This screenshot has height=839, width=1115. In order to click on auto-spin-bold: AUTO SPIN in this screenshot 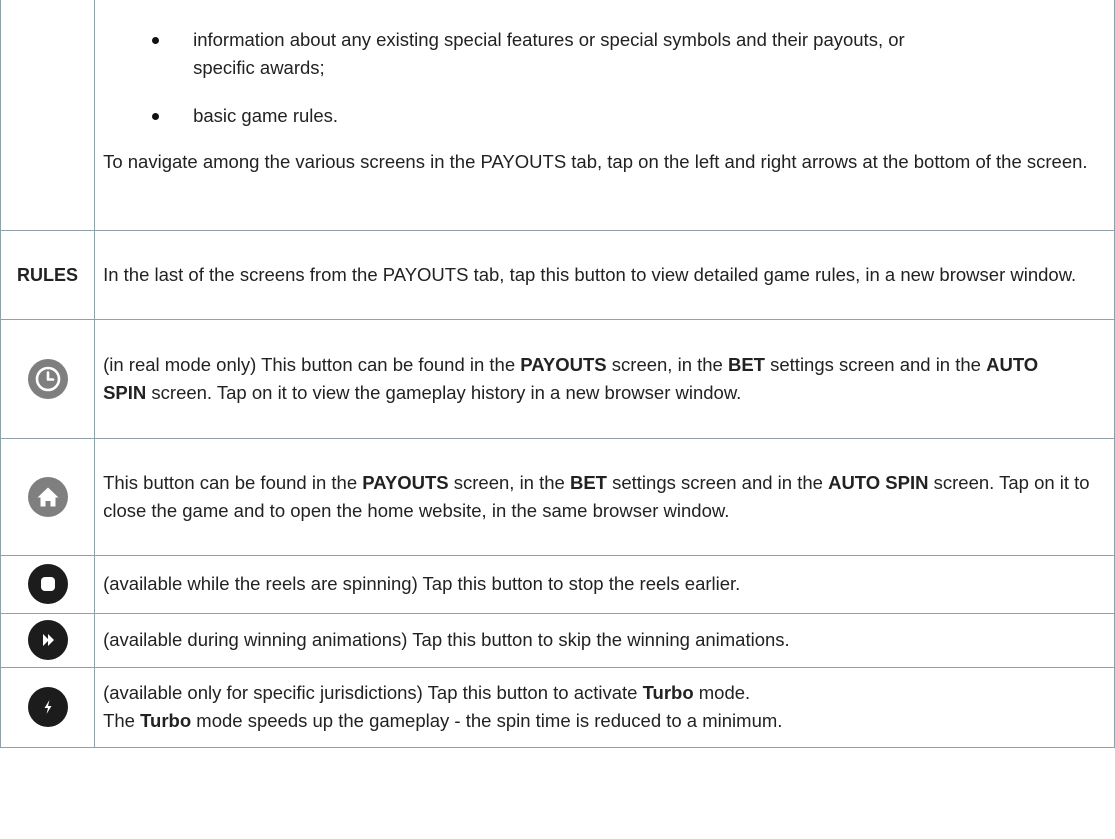, I will do `click(878, 482)`.